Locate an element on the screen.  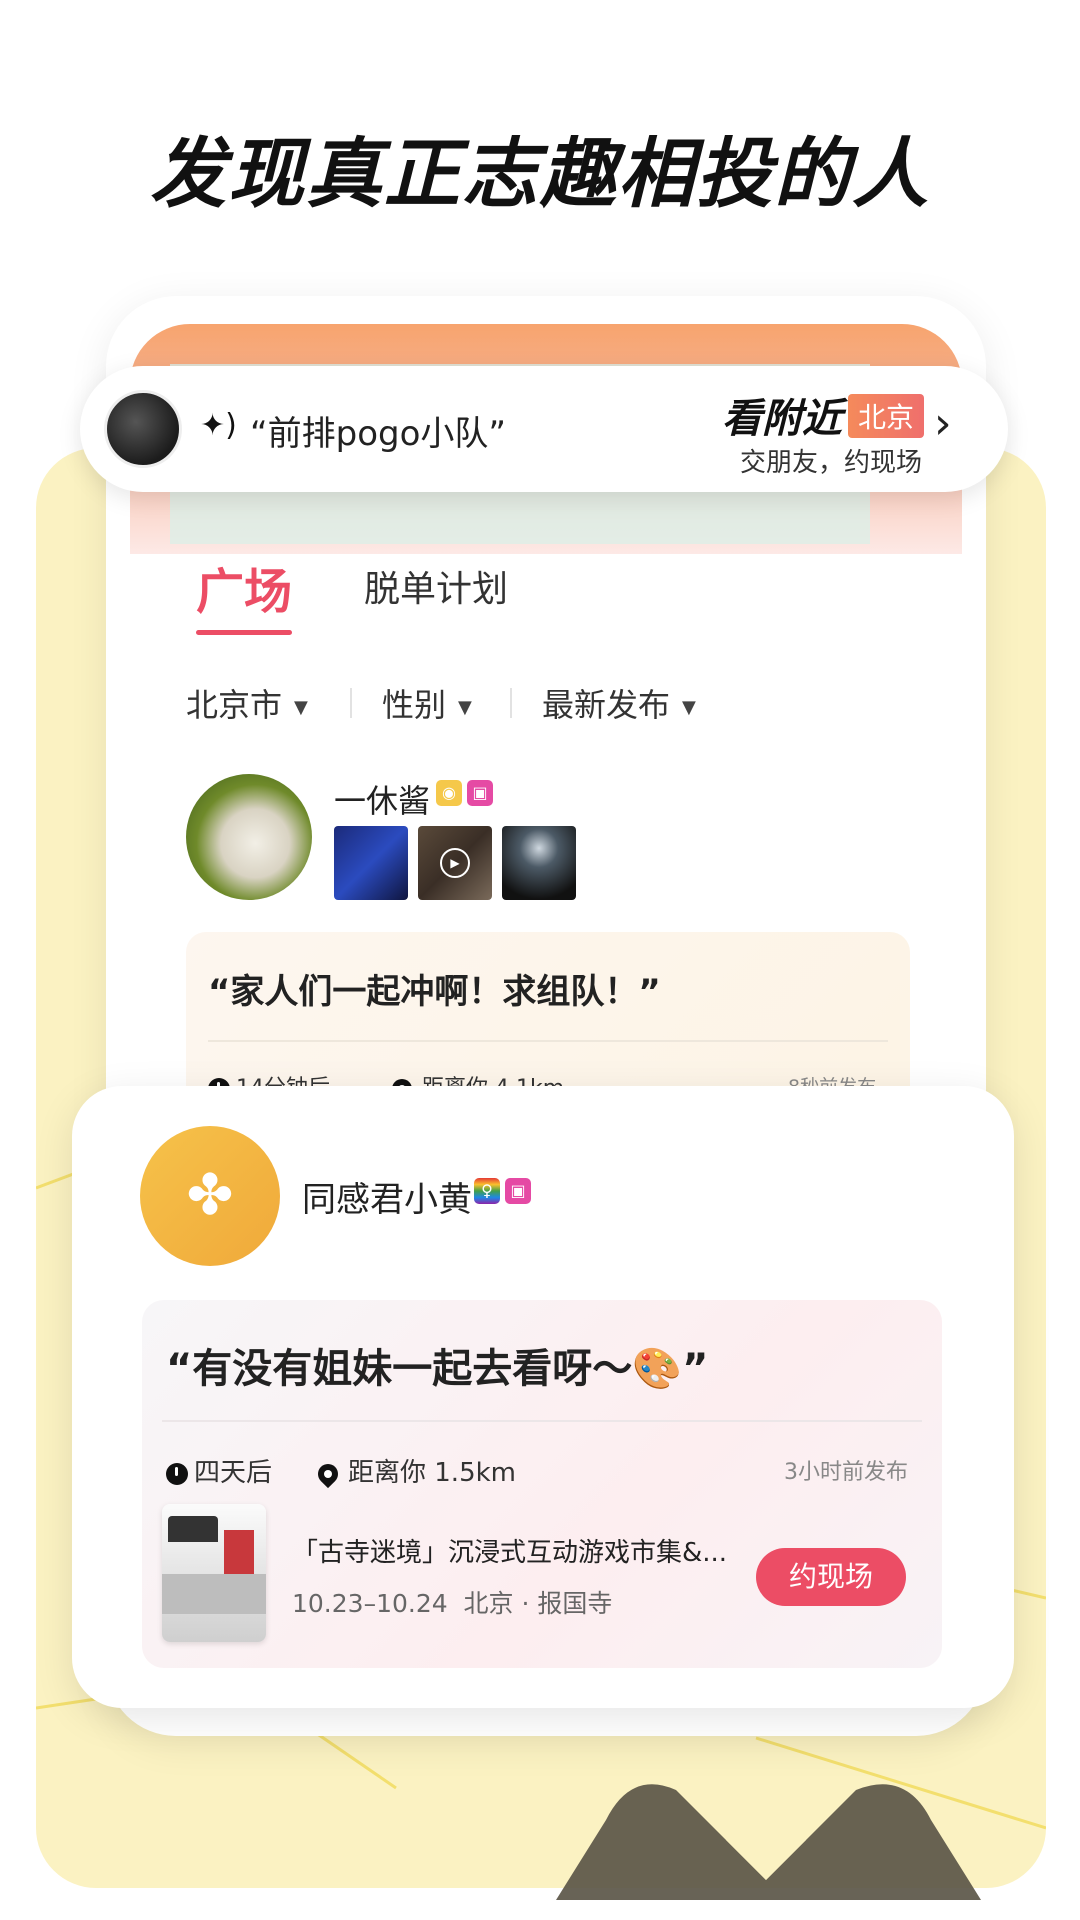
event-poster is located at coordinates (214, 1573).